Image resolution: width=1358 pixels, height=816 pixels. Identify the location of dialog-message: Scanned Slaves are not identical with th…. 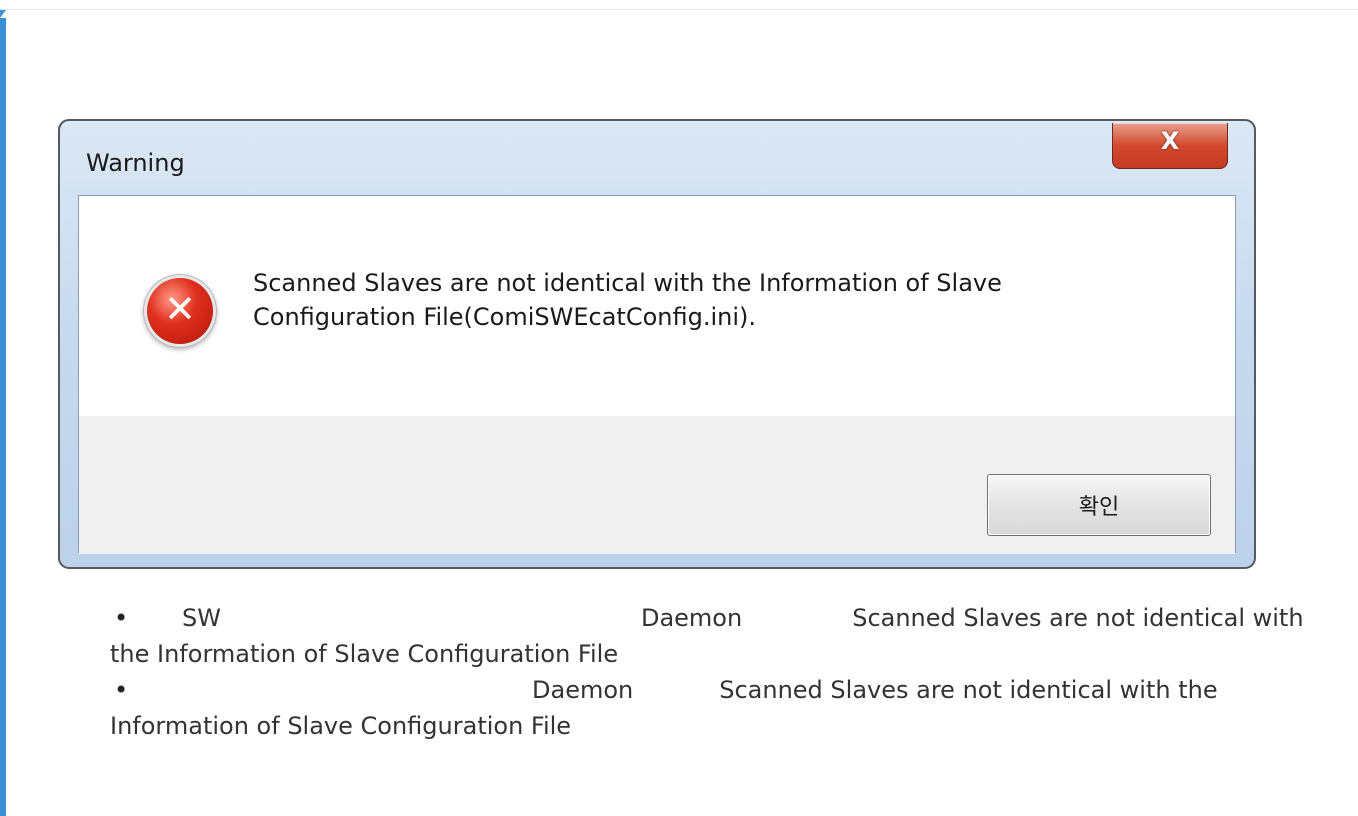
(733, 300).